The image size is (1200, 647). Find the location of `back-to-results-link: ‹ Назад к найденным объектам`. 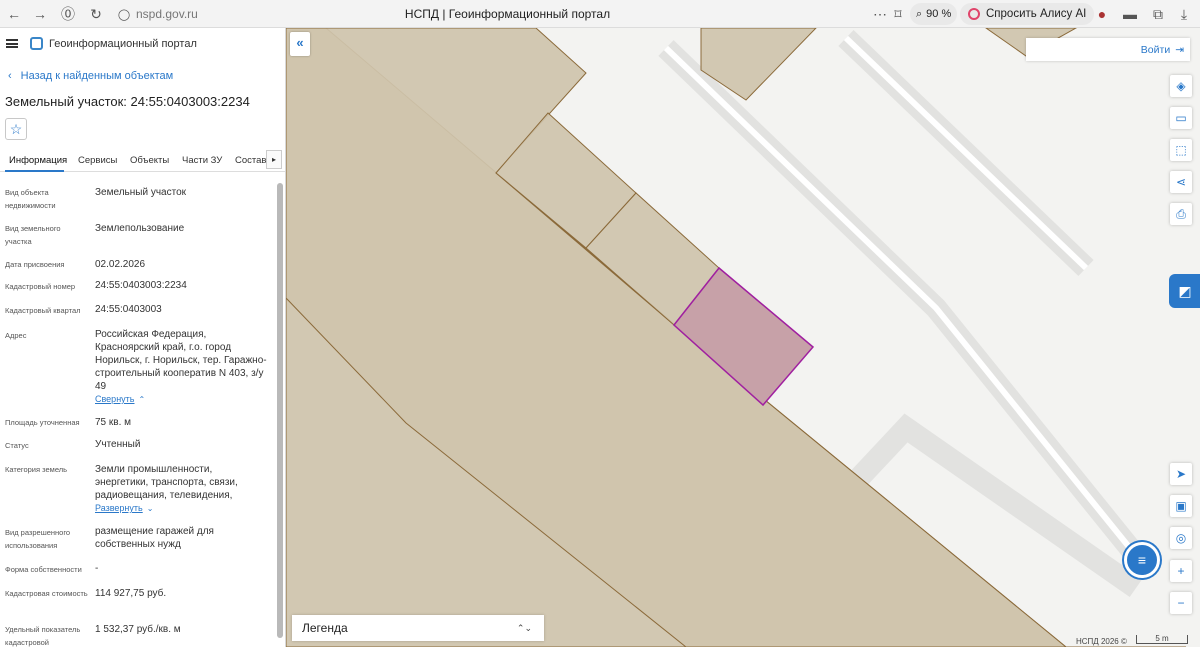

back-to-results-link: ‹ Назад к найденным объектам is located at coordinates (90, 76).